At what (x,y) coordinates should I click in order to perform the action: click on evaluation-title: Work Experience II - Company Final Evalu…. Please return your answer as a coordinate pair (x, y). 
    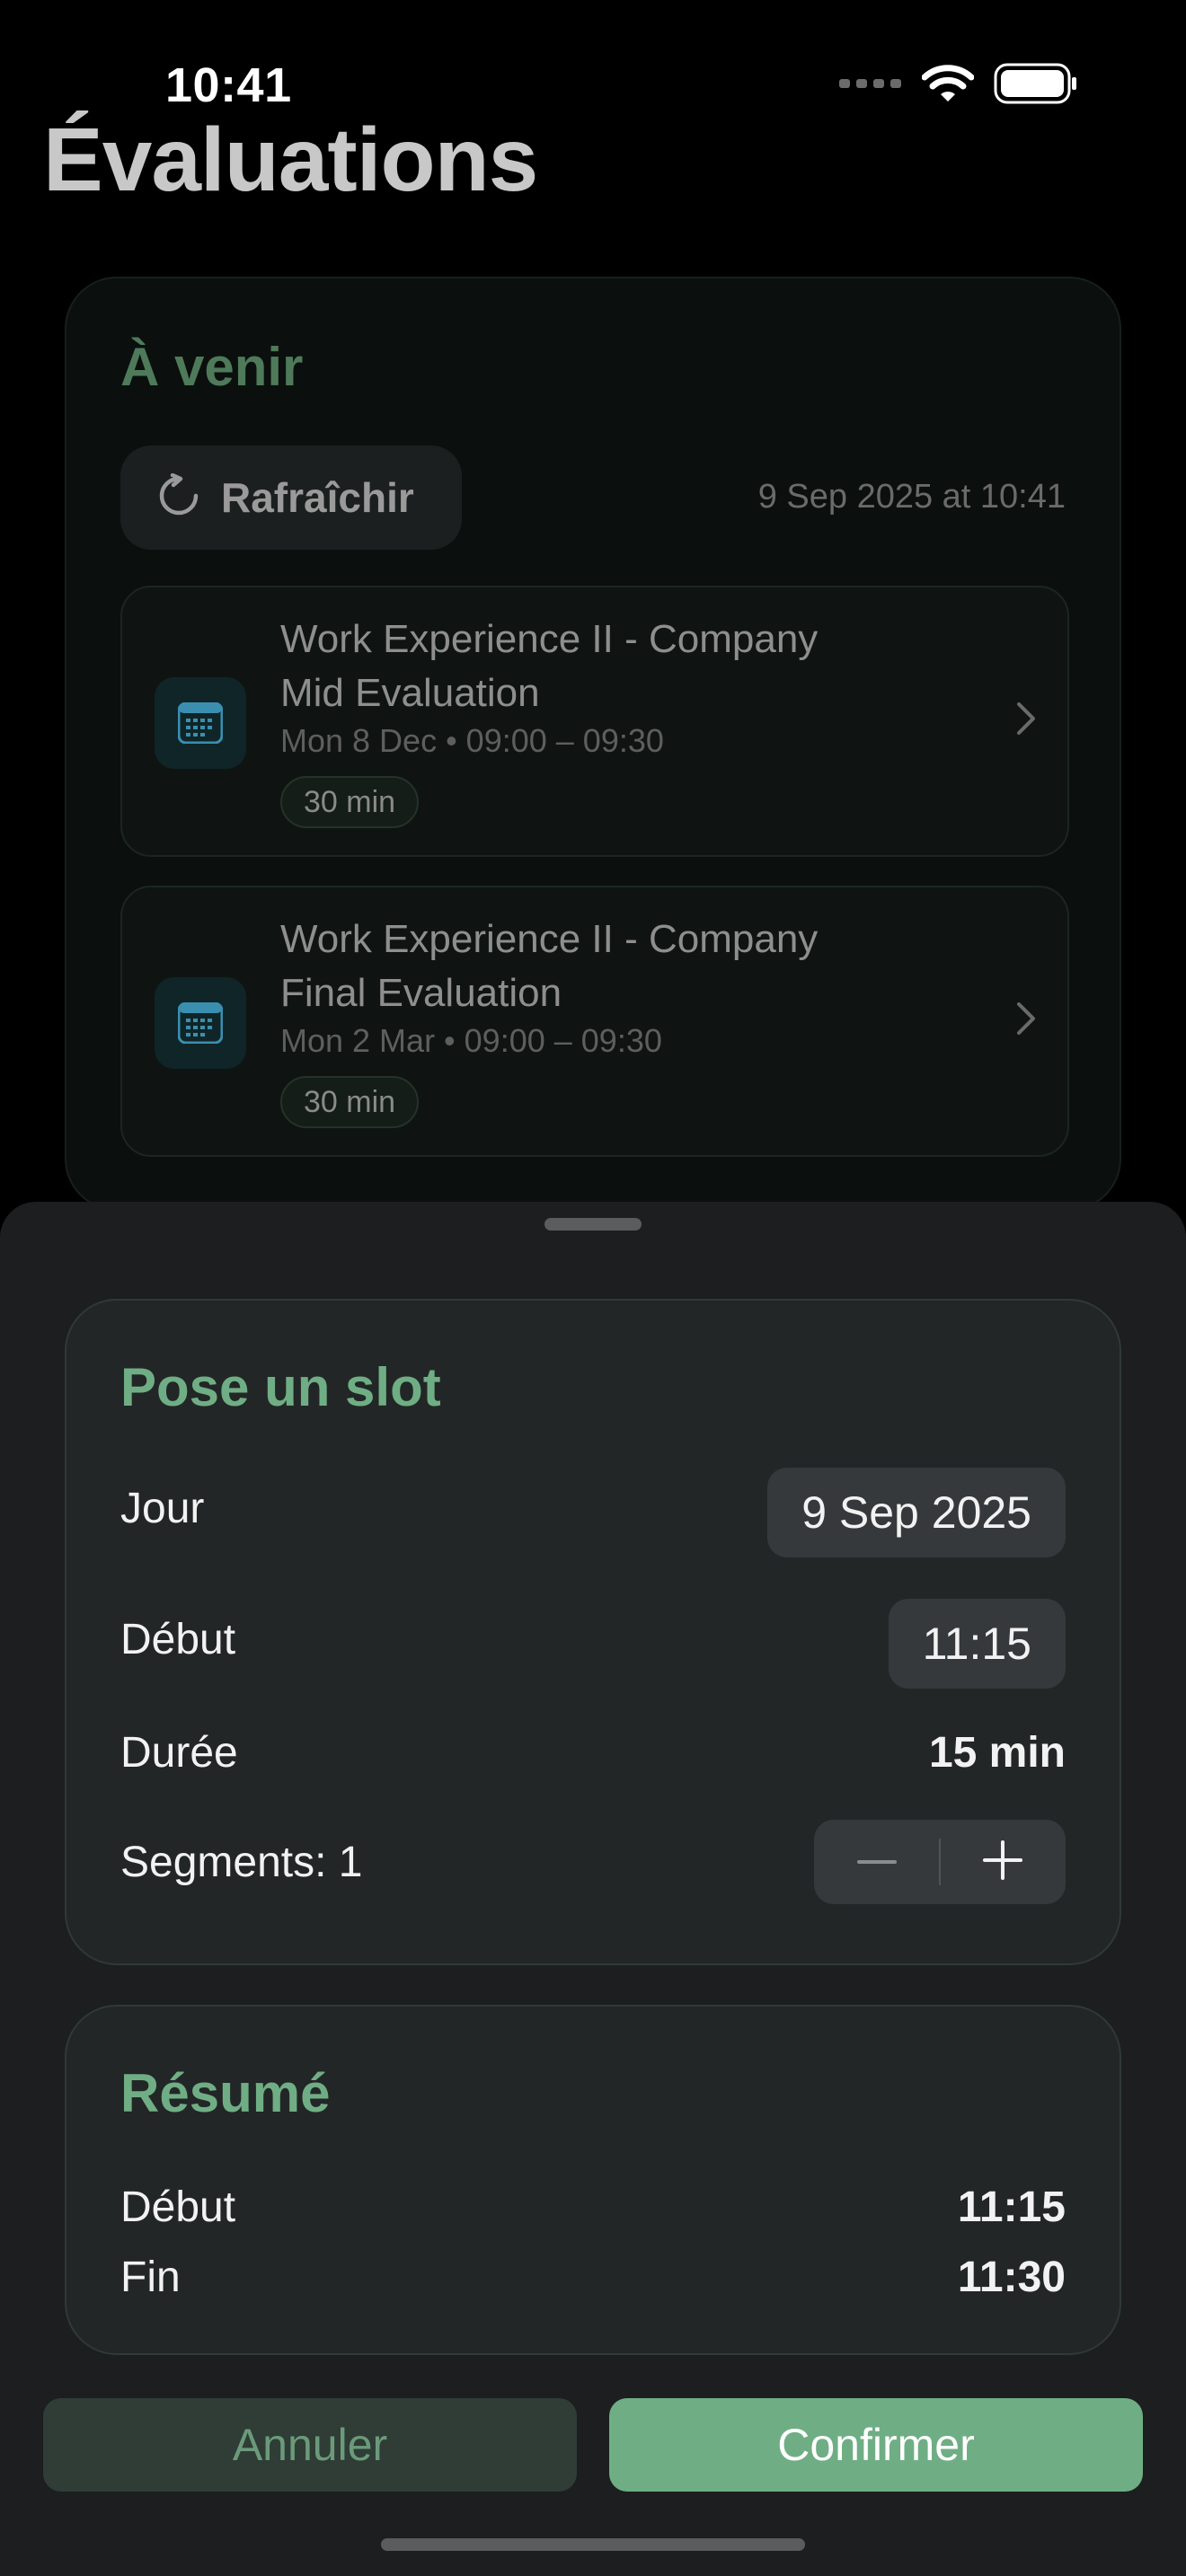
    Looking at the image, I should click on (549, 966).